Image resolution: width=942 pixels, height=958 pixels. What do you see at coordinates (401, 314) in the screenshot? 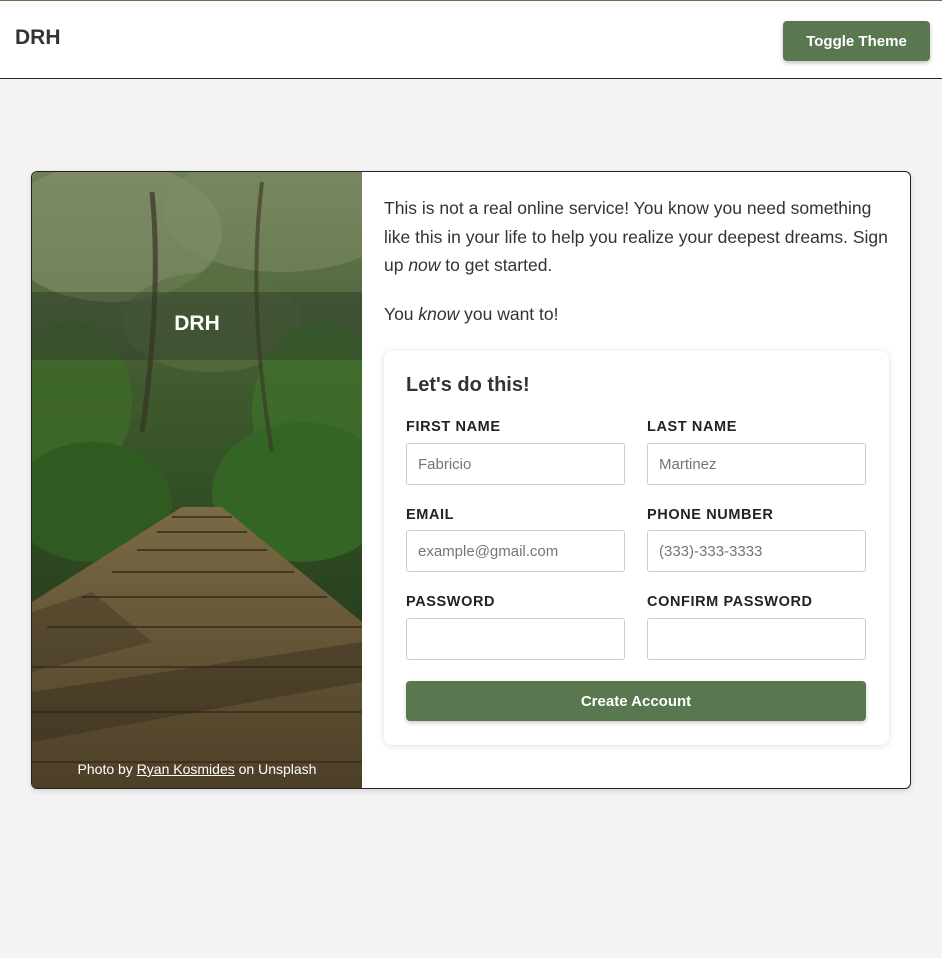
I see `tagline-text: You` at bounding box center [401, 314].